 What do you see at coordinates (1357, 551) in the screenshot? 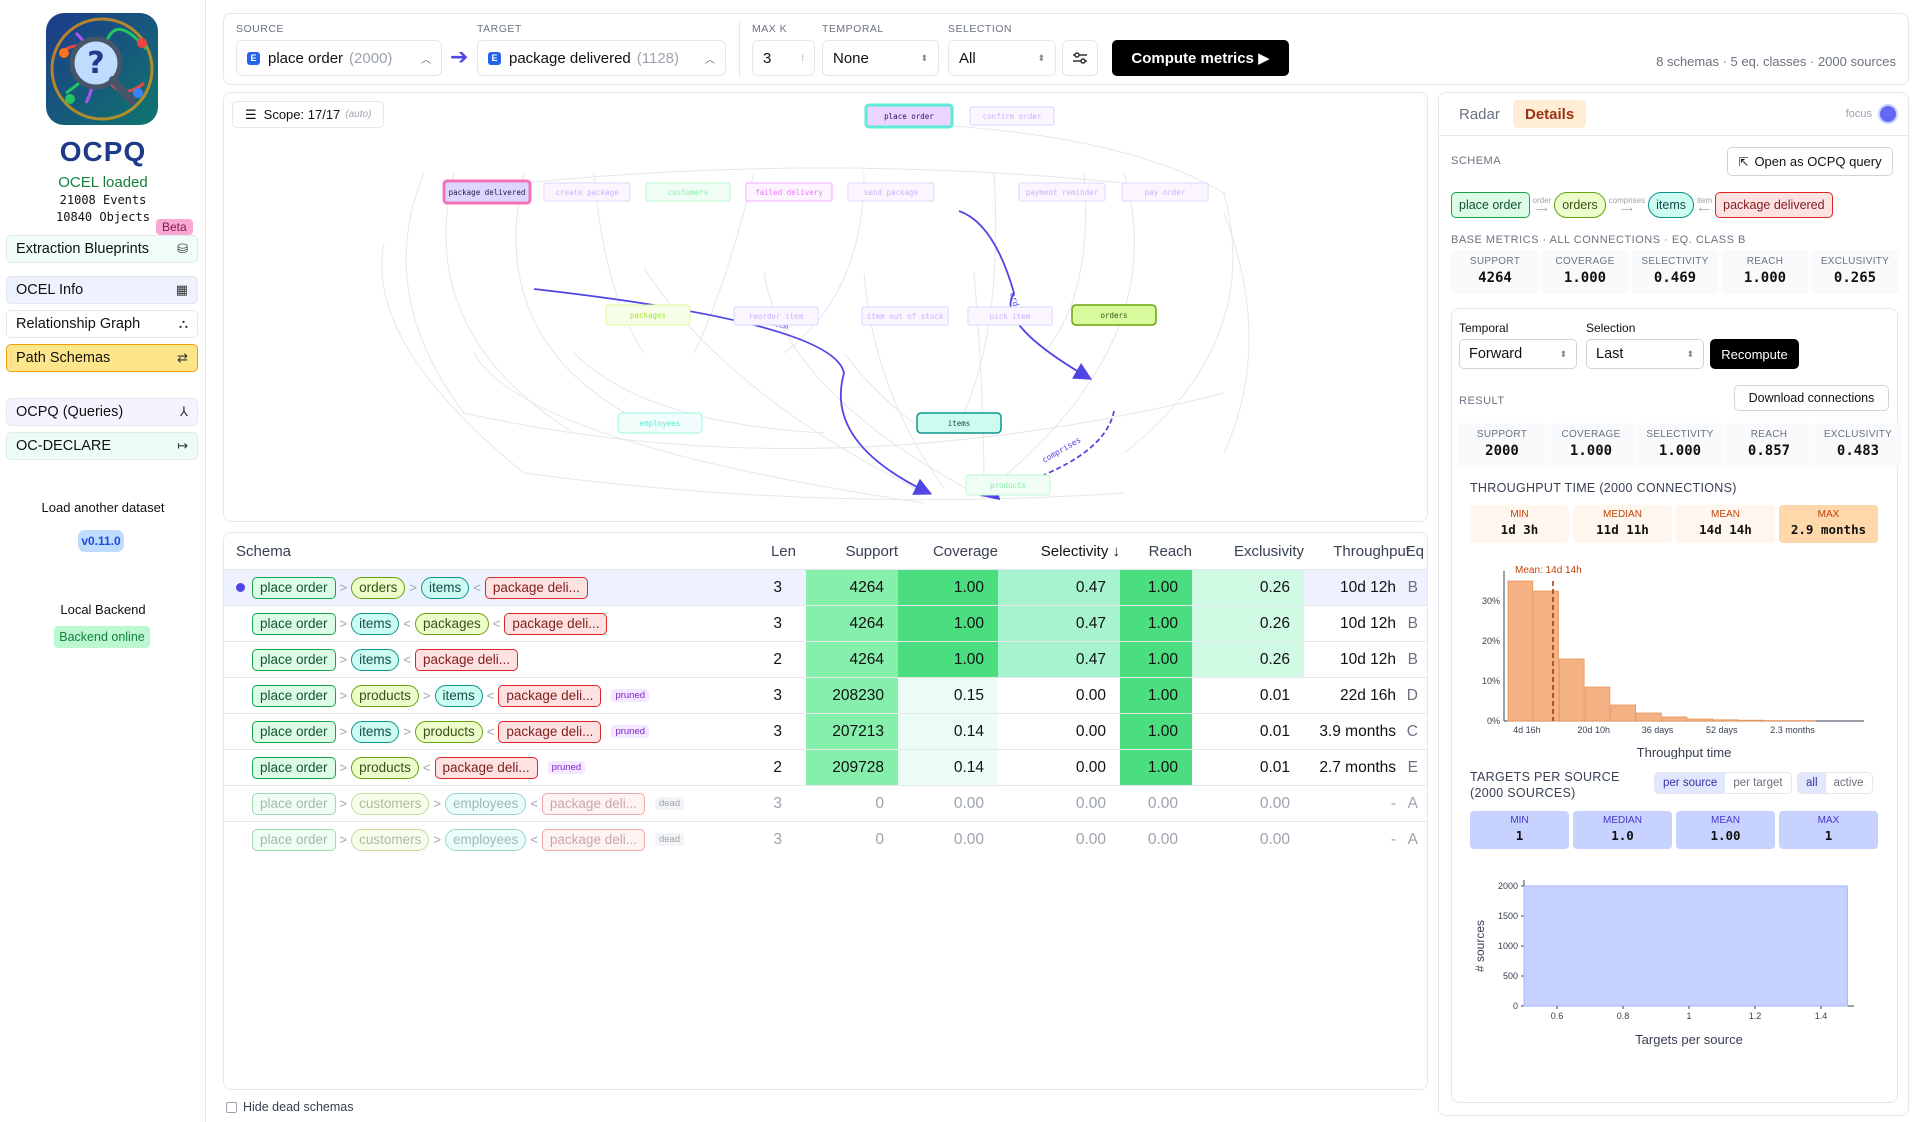
I see `col-throughput: Throughput` at bounding box center [1357, 551].